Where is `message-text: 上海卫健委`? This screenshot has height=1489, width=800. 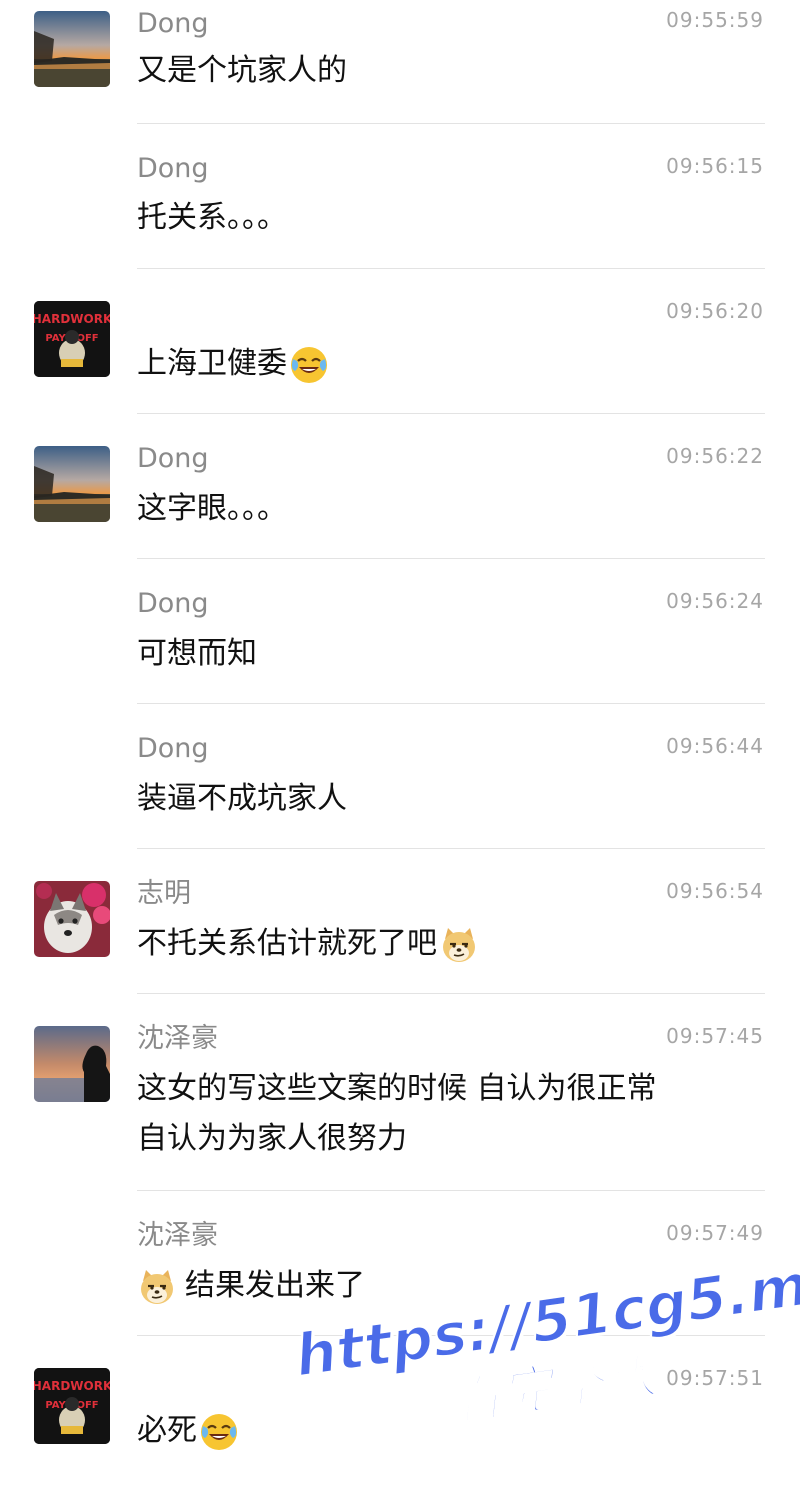 message-text: 上海卫健委 is located at coordinates (234, 364).